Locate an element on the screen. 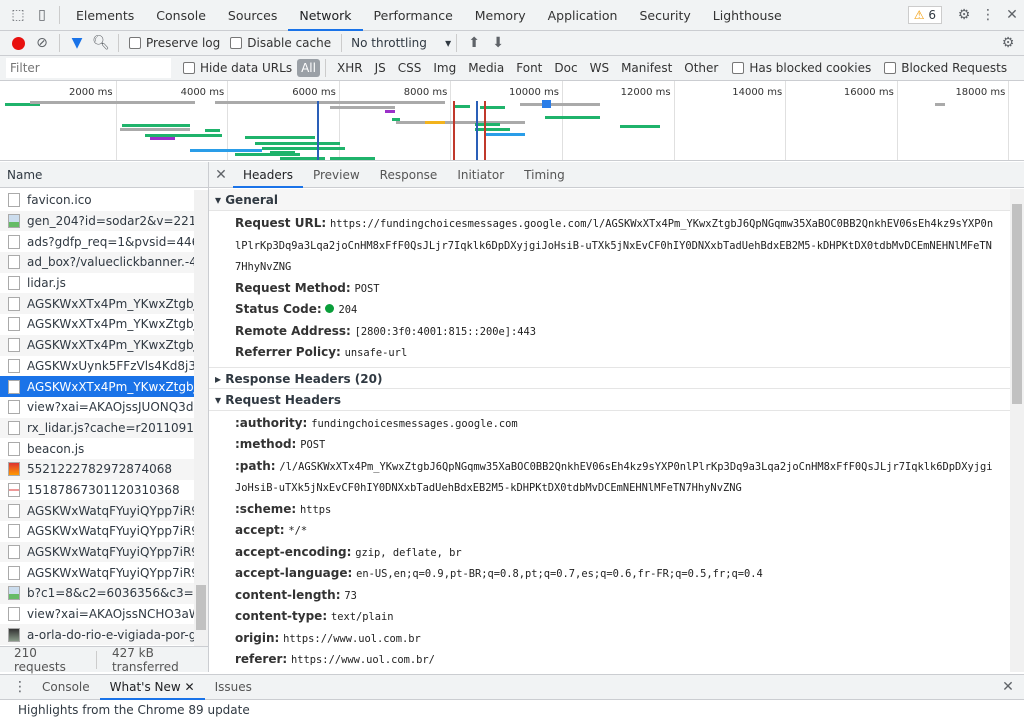 This screenshot has width=1024, height=718. general-section-toggle: ▾ General is located at coordinates (609, 200).